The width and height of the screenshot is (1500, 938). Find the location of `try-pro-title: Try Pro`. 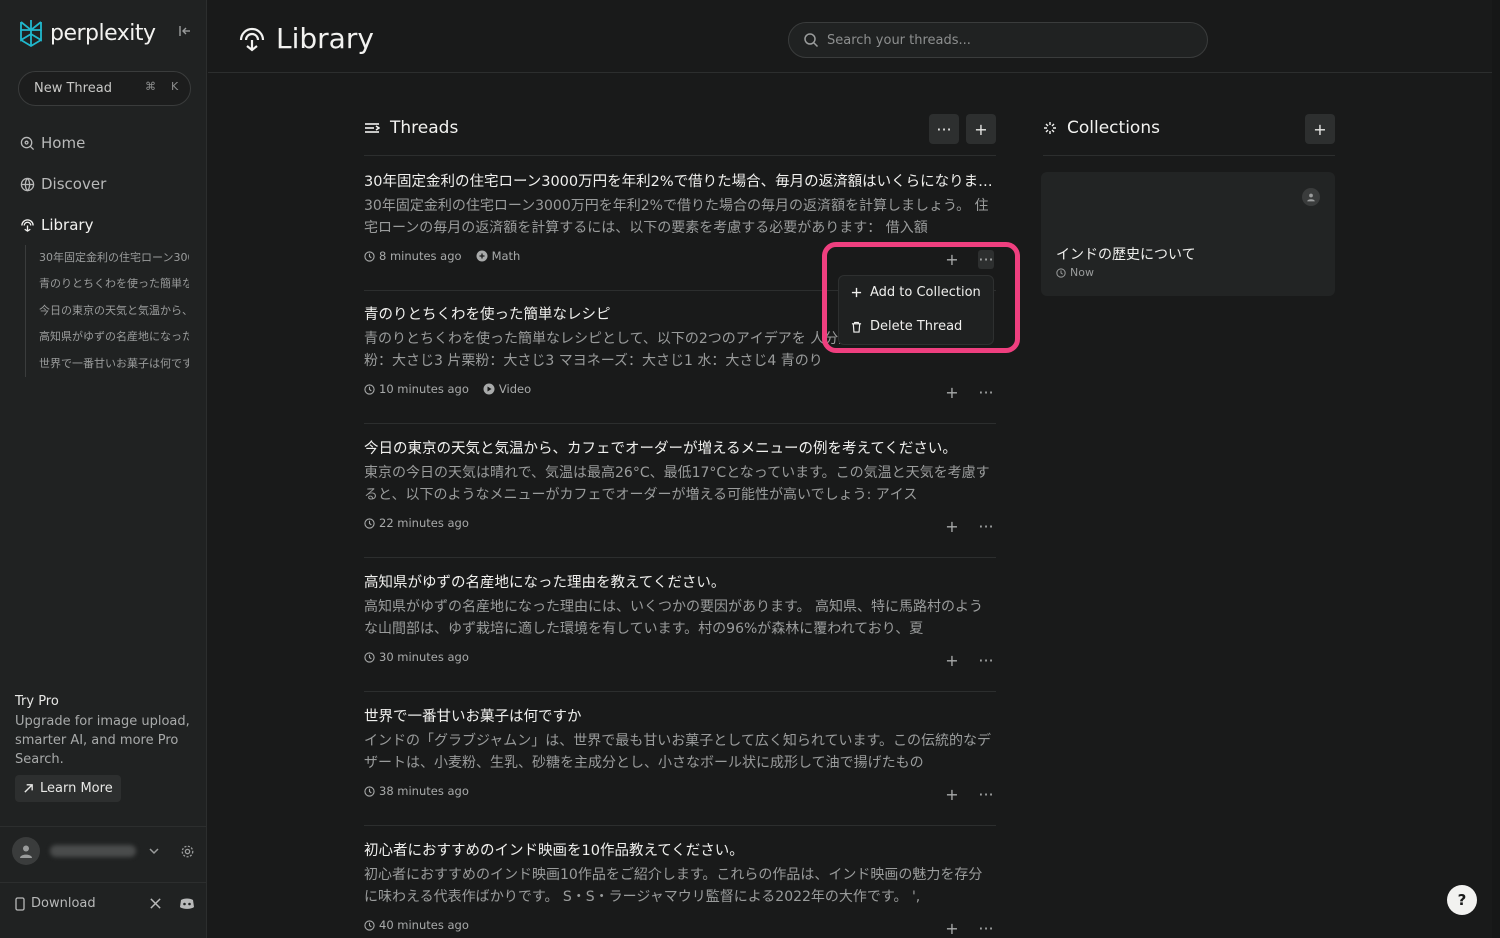

try-pro-title: Try Pro is located at coordinates (37, 701).